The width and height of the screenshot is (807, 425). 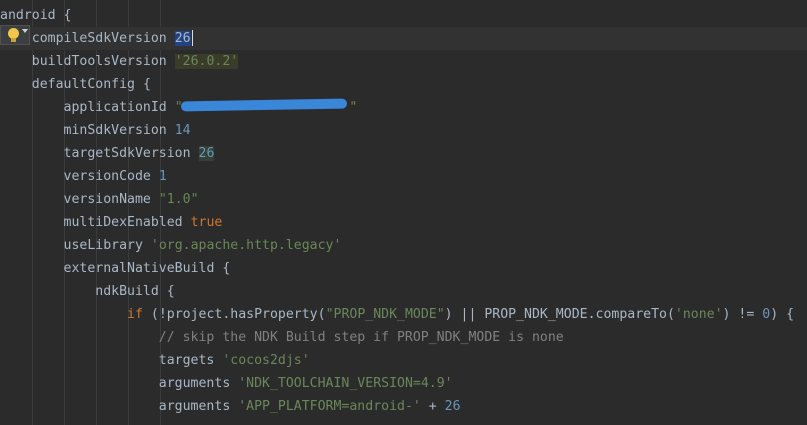 What do you see at coordinates (182, 130) in the screenshot?
I see `number-literal: 14` at bounding box center [182, 130].